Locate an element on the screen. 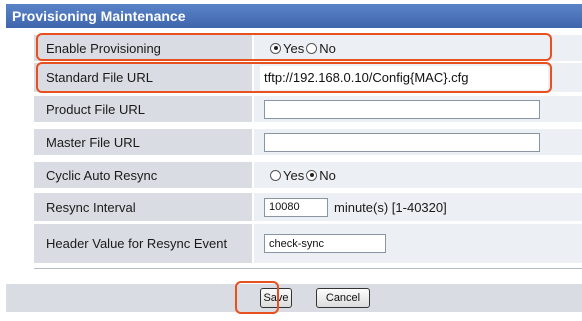  row-master-file-url: Master File URL is located at coordinates (308, 142).